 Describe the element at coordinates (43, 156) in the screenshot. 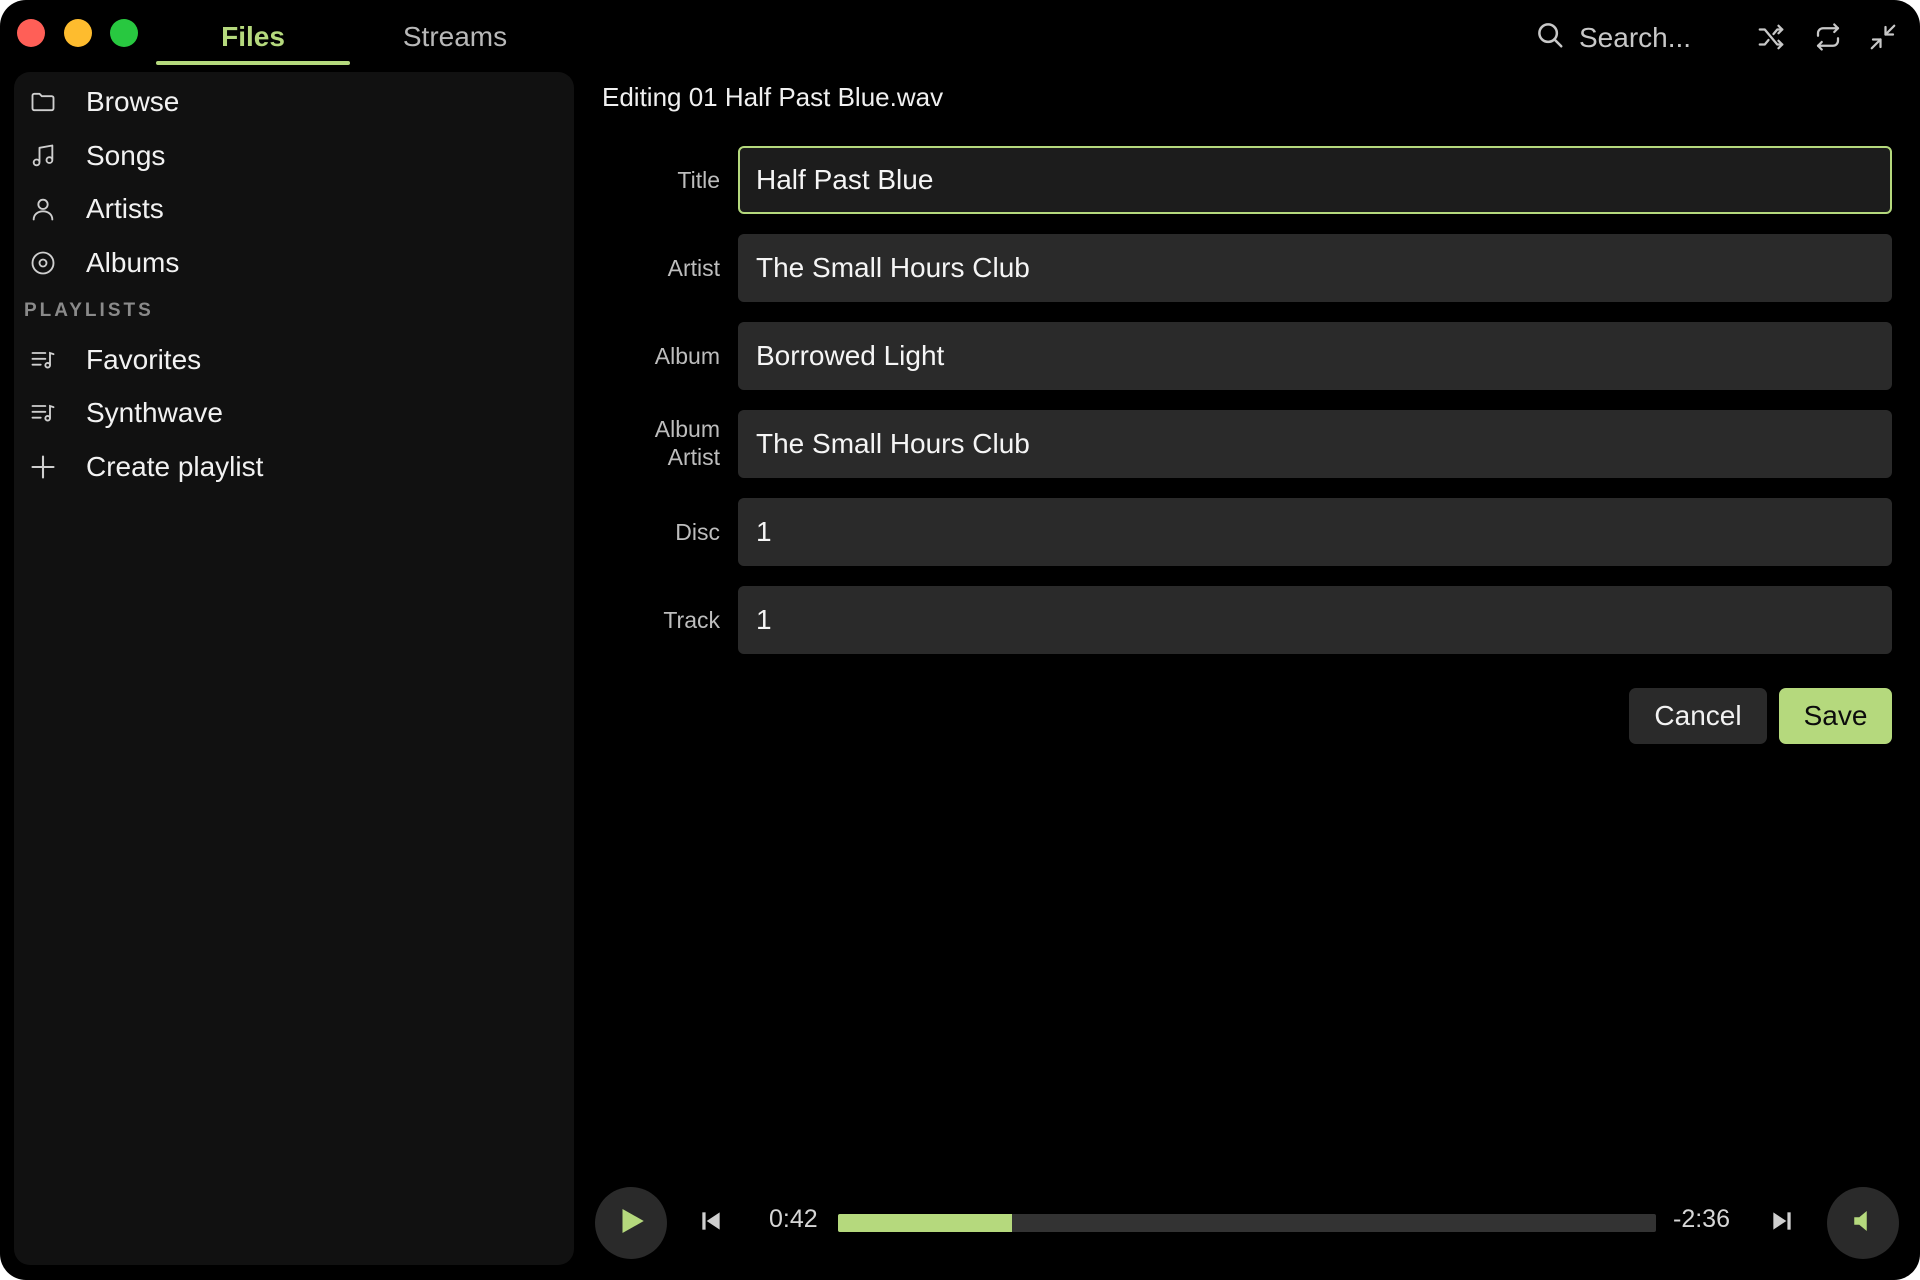

I see `music-note-icon` at that location.